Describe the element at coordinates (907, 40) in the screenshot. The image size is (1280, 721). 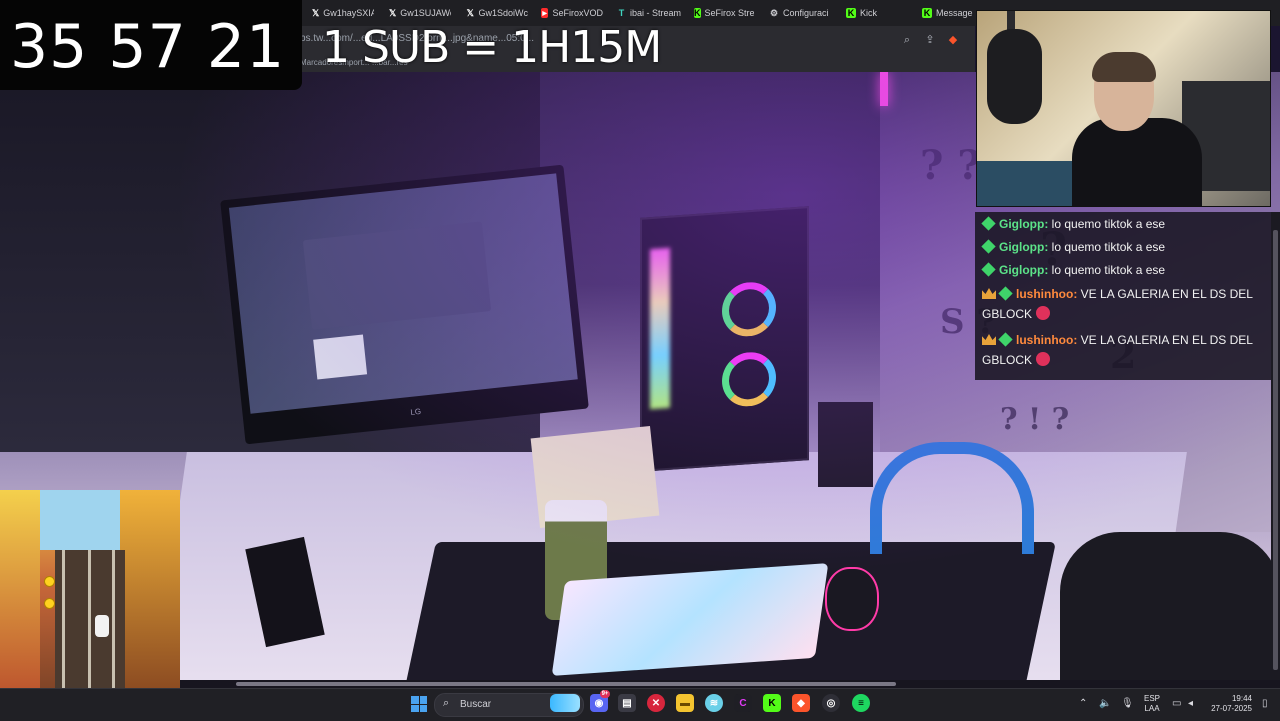
I see `zoom-icon: ⌕` at that location.